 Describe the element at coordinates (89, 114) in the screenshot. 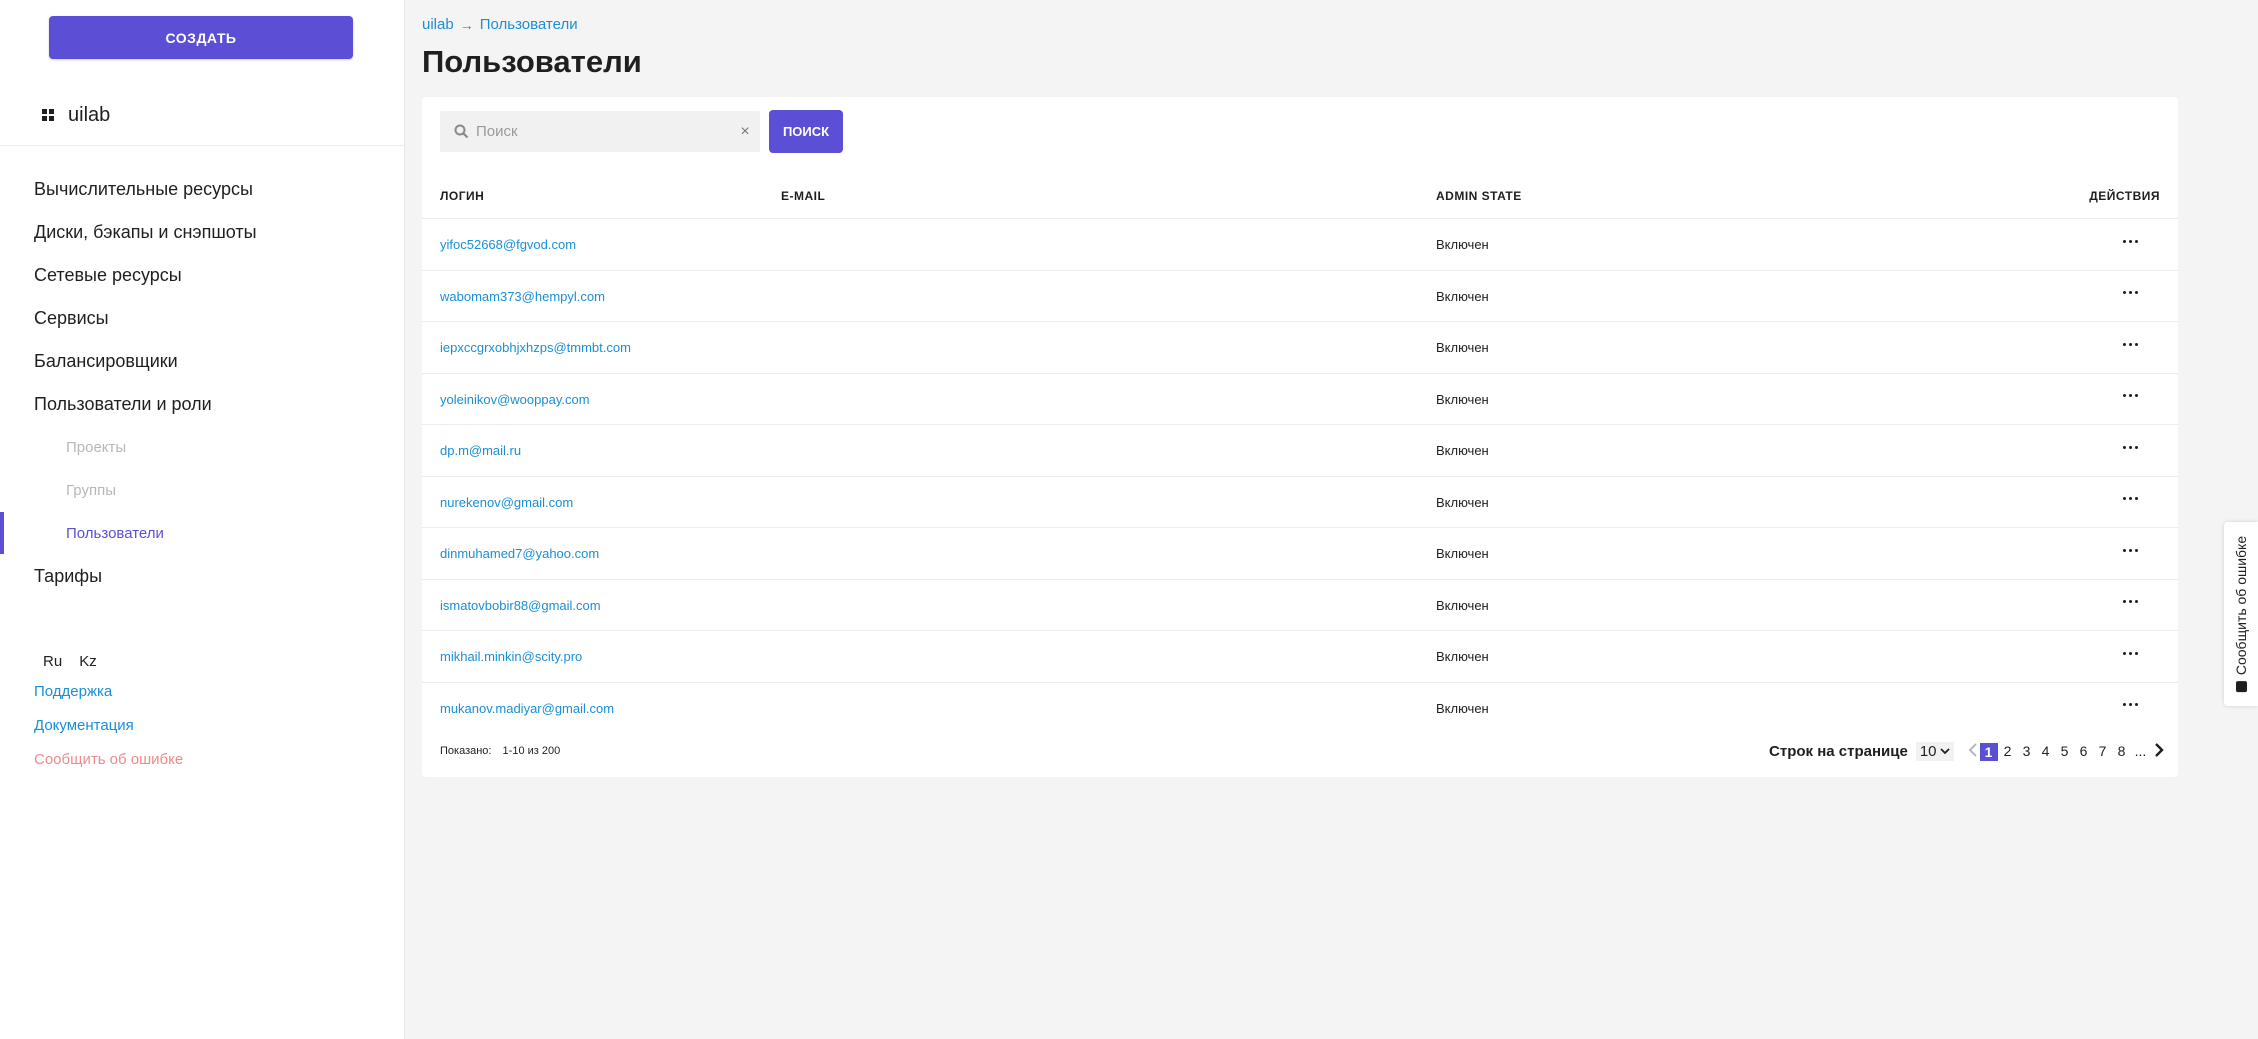

I see `brand-name: uilab` at that location.